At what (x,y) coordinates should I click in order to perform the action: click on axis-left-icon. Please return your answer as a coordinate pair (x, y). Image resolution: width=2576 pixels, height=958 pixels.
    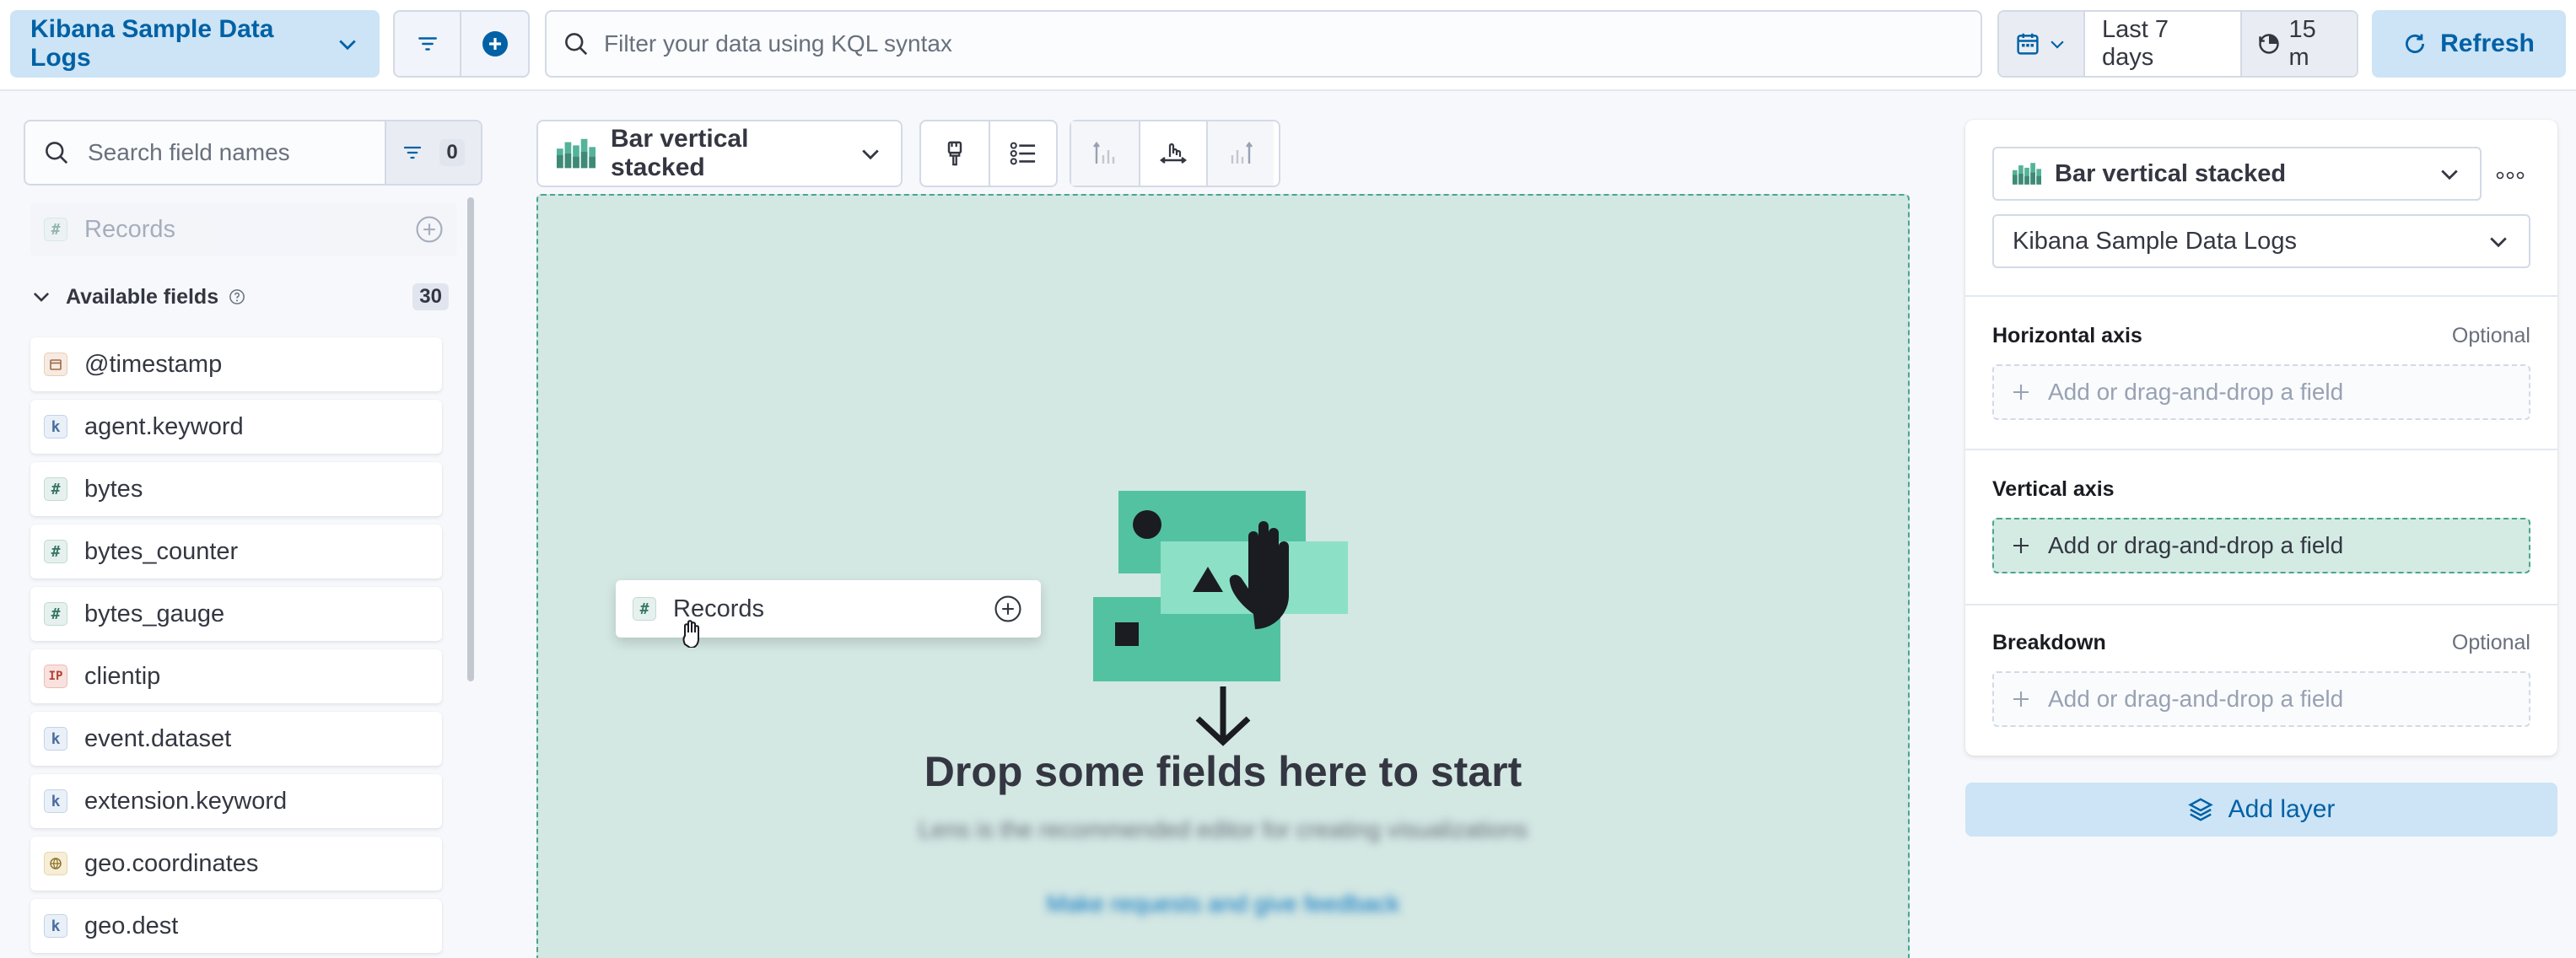
    Looking at the image, I should click on (1104, 153).